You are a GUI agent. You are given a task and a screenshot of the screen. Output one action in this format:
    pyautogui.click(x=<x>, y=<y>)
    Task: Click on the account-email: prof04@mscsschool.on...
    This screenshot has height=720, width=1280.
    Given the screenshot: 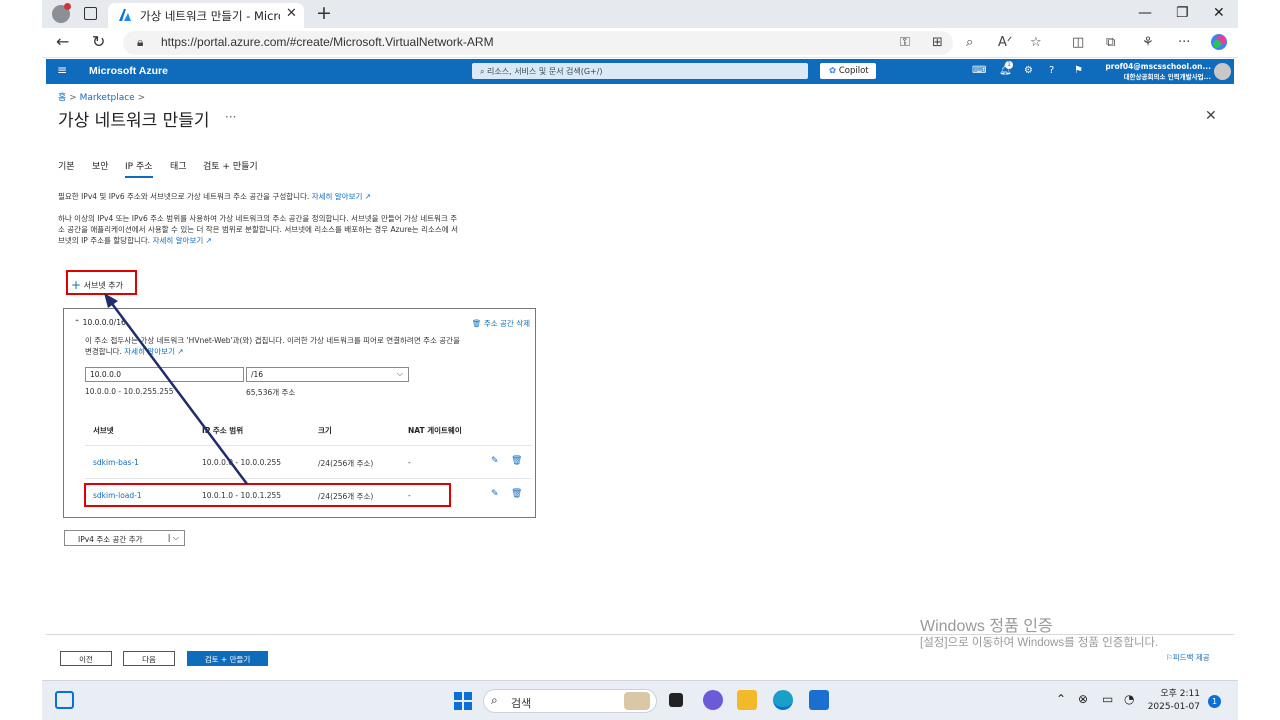 What is the action you would take?
    pyautogui.click(x=1158, y=66)
    